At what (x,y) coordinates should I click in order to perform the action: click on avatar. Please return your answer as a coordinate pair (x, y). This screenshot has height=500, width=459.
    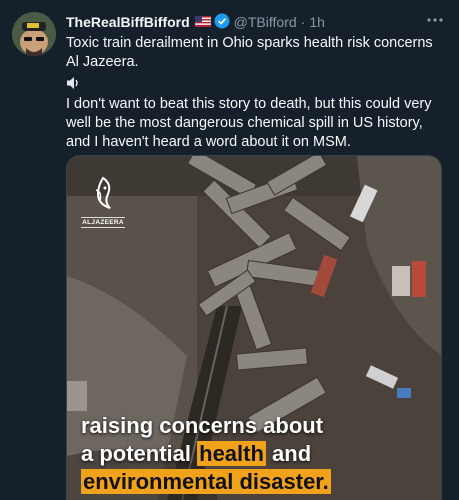
    Looking at the image, I should click on (34, 34).